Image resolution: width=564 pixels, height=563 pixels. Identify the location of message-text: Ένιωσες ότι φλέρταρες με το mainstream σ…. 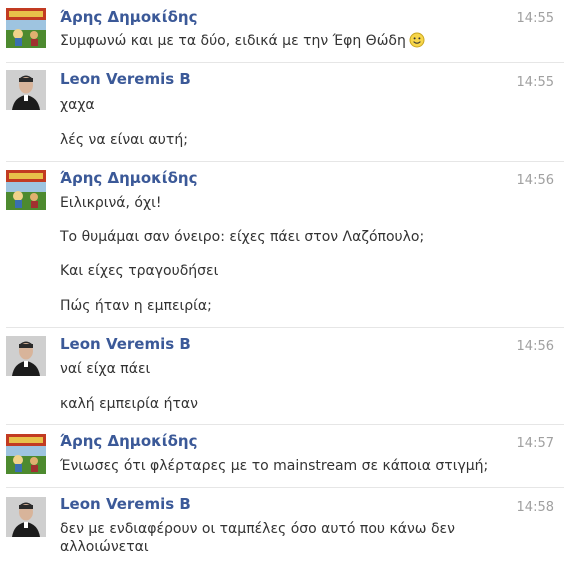
(274, 466).